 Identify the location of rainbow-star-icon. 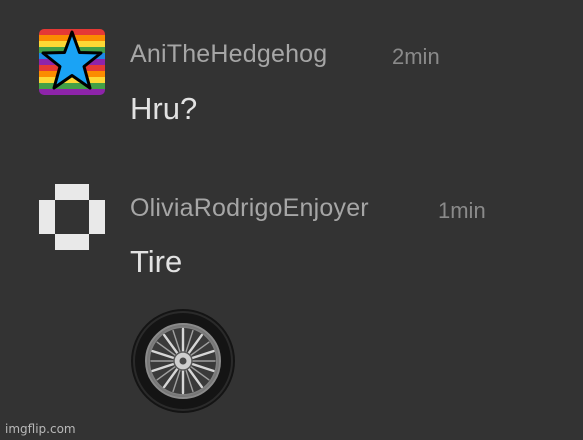
(72, 62).